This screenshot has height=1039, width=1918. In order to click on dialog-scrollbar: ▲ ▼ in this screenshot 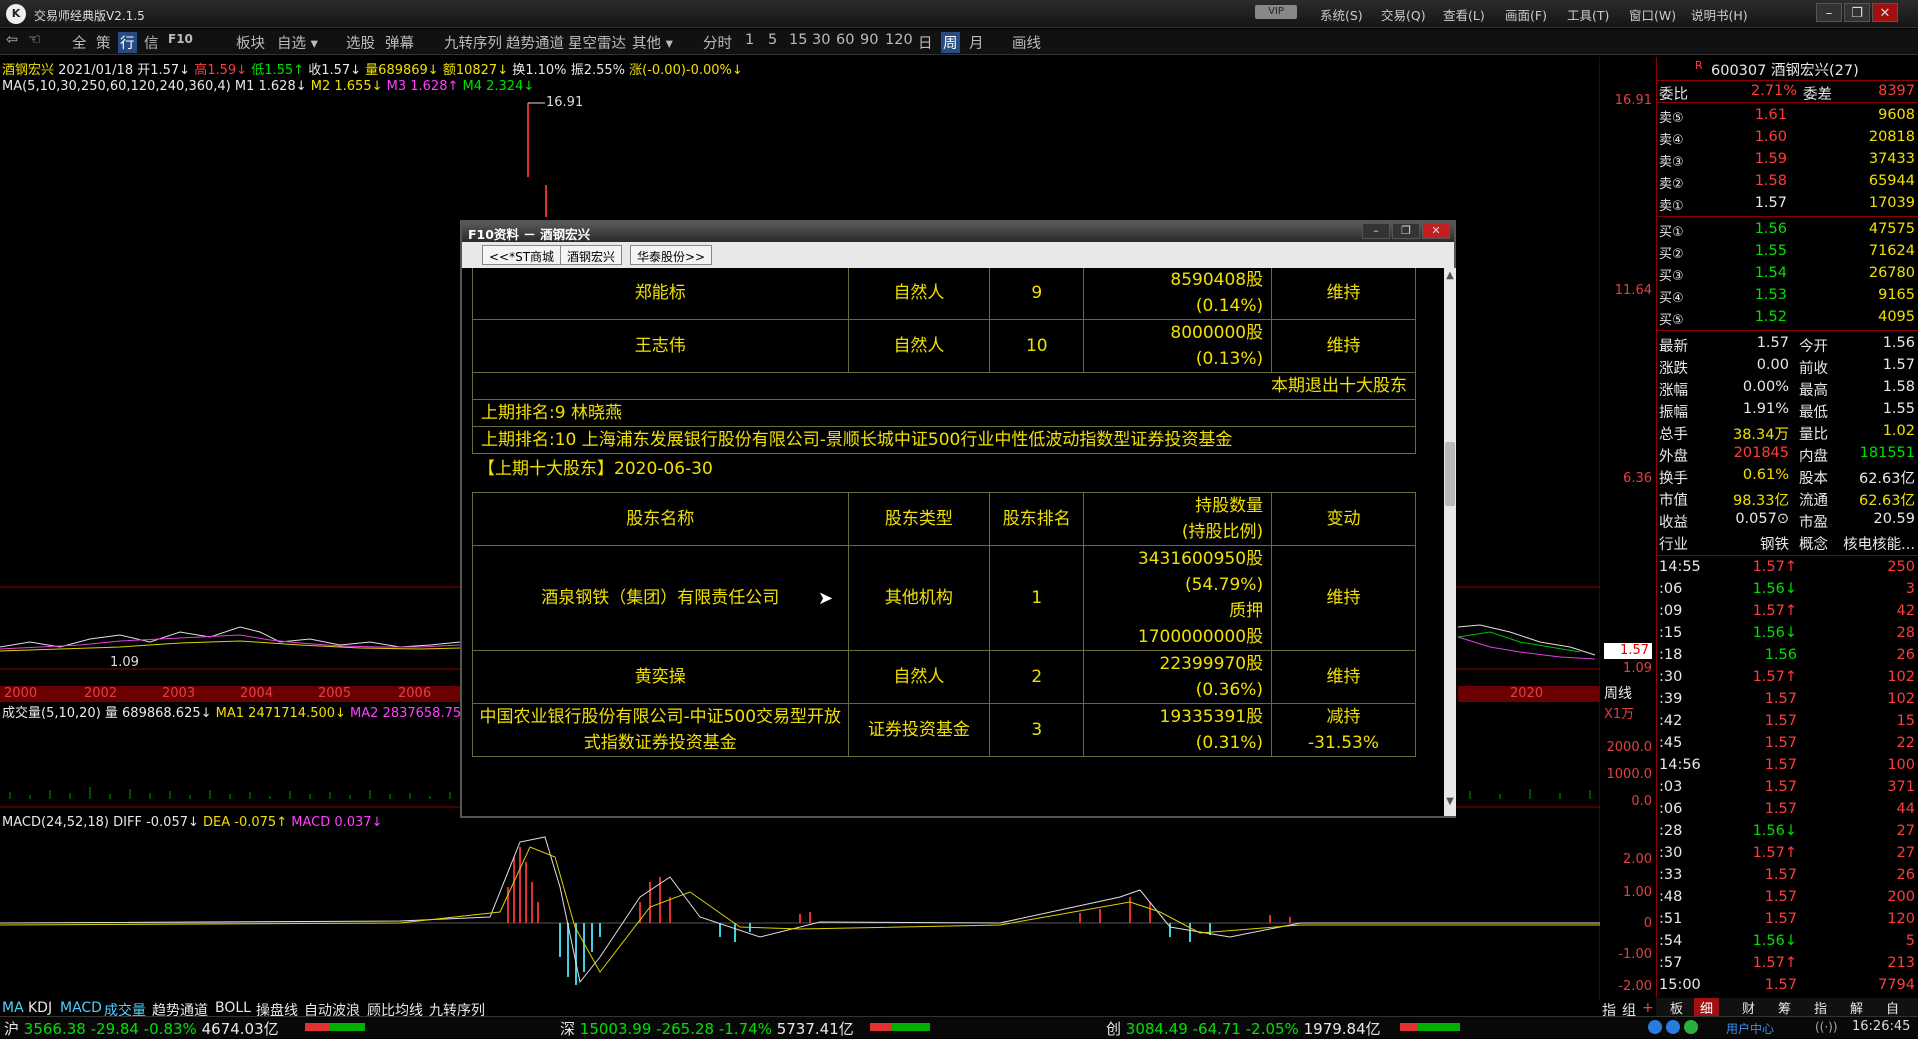, I will do `click(1450, 542)`.